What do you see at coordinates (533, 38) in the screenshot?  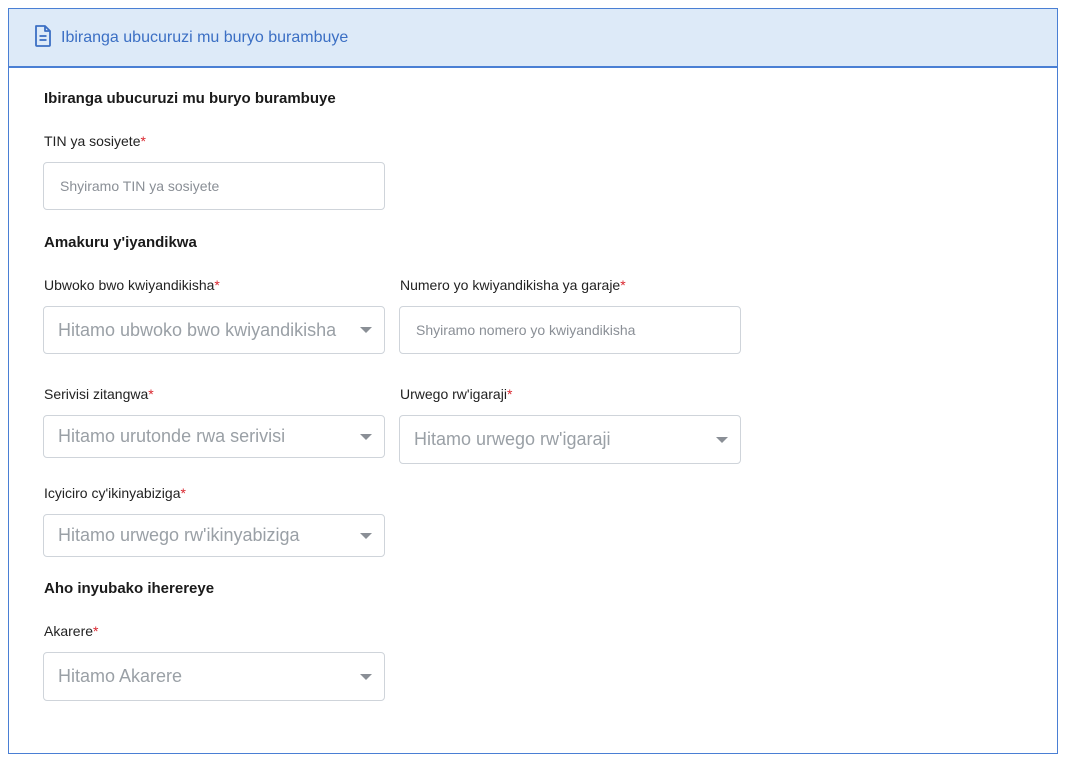 I see `card-header: Ibiranga ubucuruzi mu buryo burambuye` at bounding box center [533, 38].